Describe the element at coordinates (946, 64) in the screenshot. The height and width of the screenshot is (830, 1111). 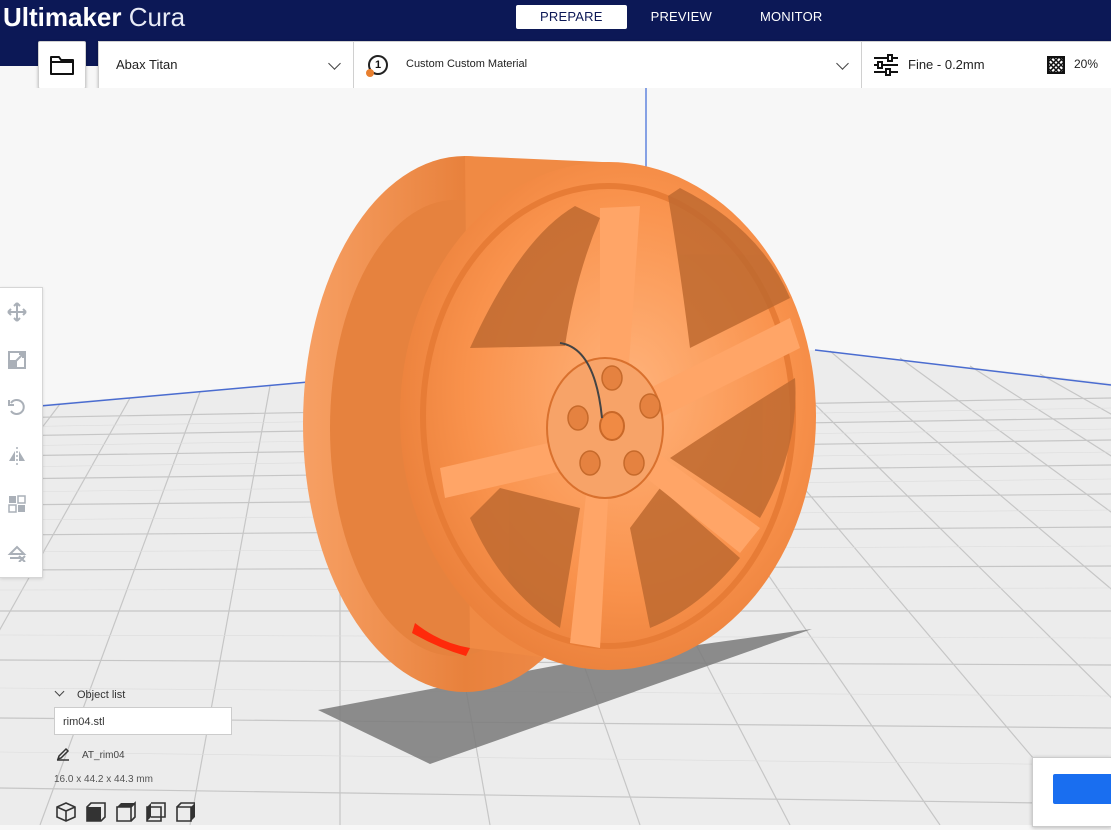
I see `profile-label: Fine - 0.2mm` at that location.